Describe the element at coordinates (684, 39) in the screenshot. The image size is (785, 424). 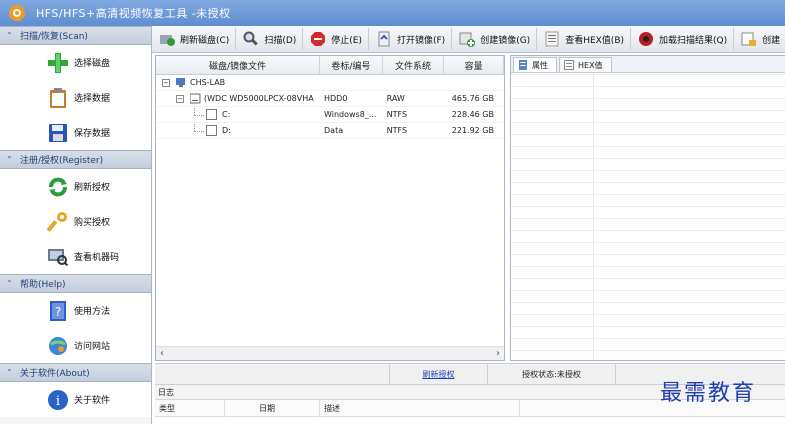
I see `load-scan-results-button: 加载扫描结果(Q)` at that location.